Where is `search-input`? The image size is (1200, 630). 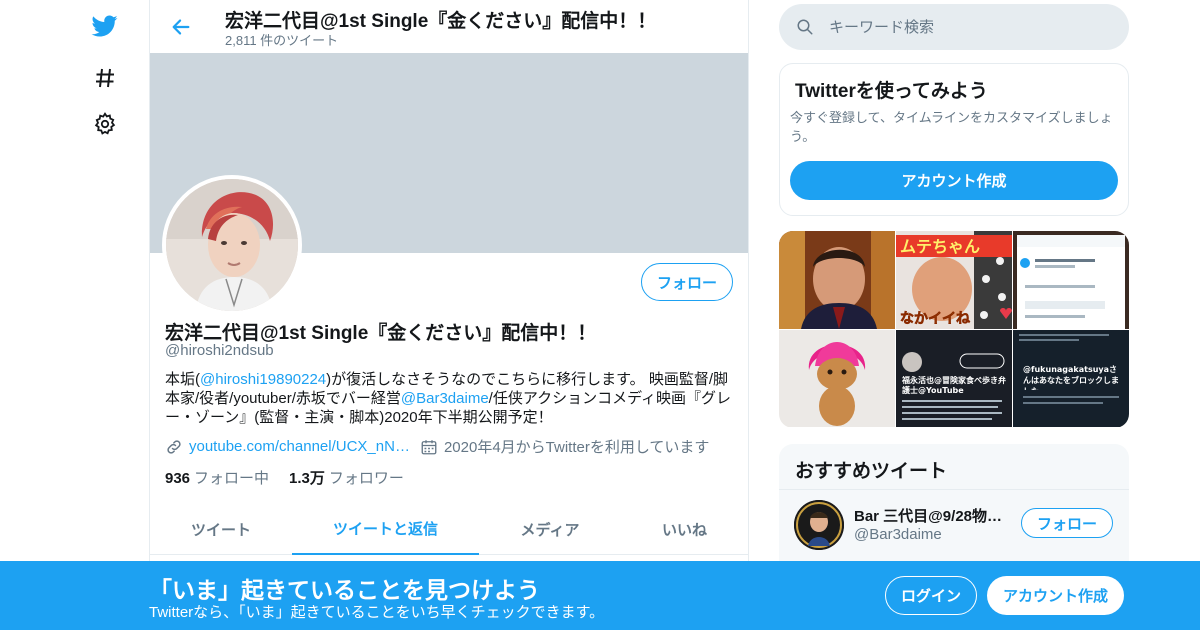
search-input is located at coordinates (969, 27).